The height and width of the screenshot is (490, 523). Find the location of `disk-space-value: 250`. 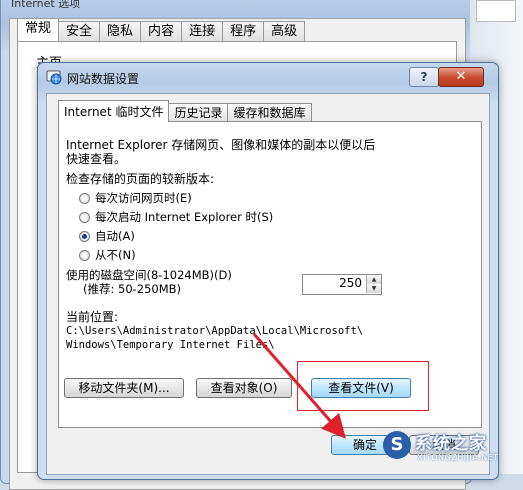

disk-space-value: 250 is located at coordinates (350, 283).